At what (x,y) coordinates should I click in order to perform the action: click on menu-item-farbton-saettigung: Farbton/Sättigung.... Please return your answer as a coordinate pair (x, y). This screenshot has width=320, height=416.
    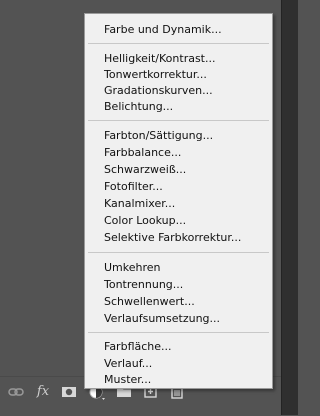
    Looking at the image, I should click on (158, 136).